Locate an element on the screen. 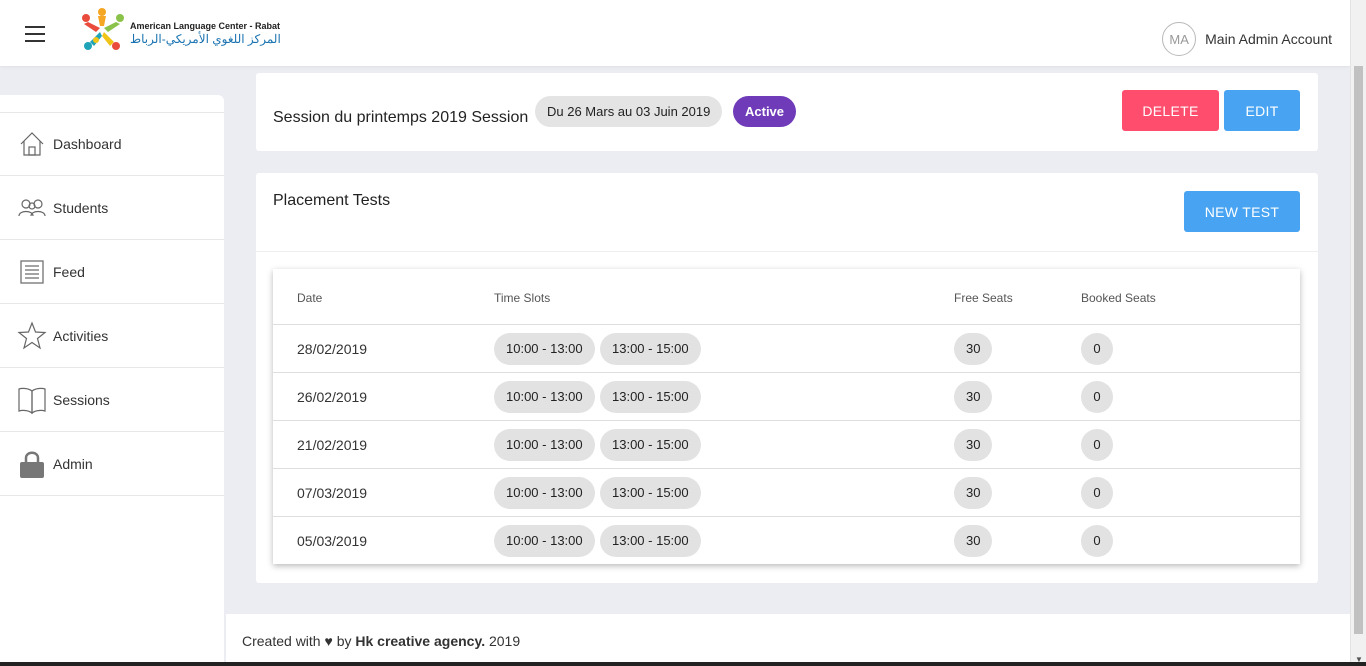  sidebar-item-dashboard: Dashboard is located at coordinates (112, 144).